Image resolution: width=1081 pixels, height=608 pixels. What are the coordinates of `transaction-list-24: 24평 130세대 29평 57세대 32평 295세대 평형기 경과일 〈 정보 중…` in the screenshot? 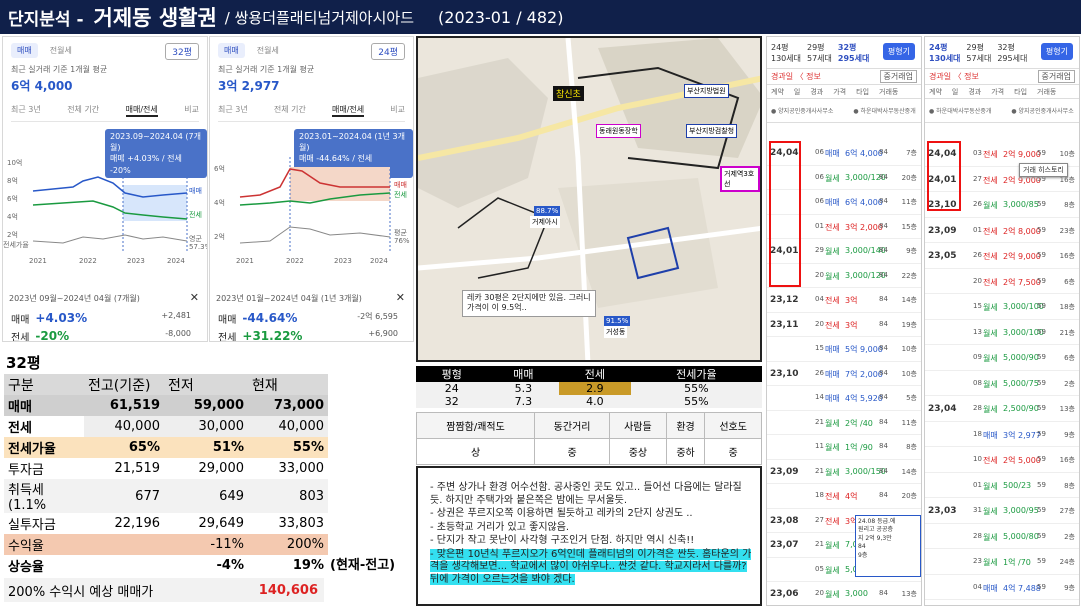 It's located at (1002, 321).